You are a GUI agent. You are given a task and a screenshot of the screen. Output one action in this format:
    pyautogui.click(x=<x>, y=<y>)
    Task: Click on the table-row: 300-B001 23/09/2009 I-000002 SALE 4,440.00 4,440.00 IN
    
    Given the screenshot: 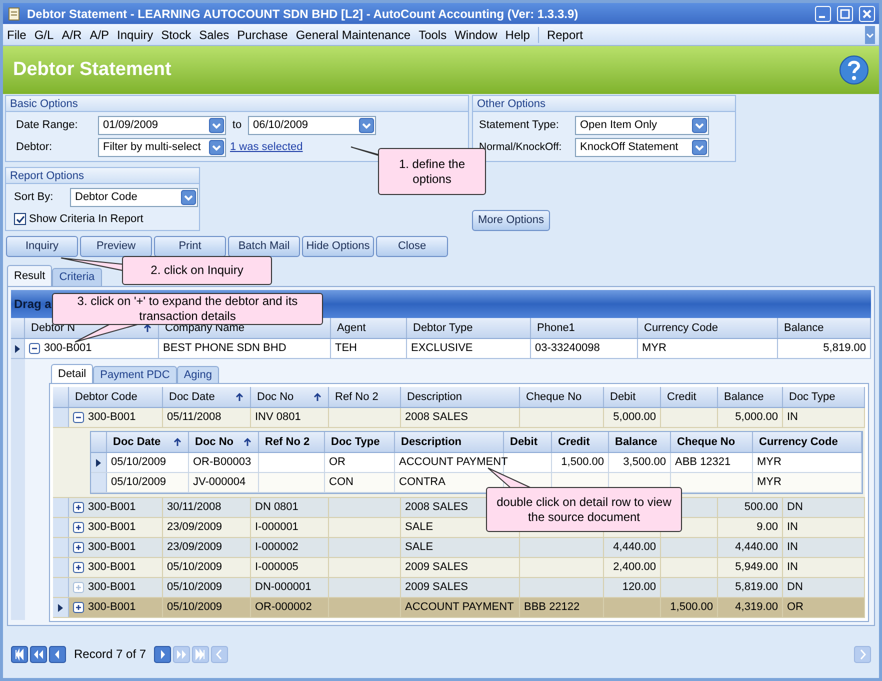 What is the action you would take?
    pyautogui.click(x=459, y=548)
    